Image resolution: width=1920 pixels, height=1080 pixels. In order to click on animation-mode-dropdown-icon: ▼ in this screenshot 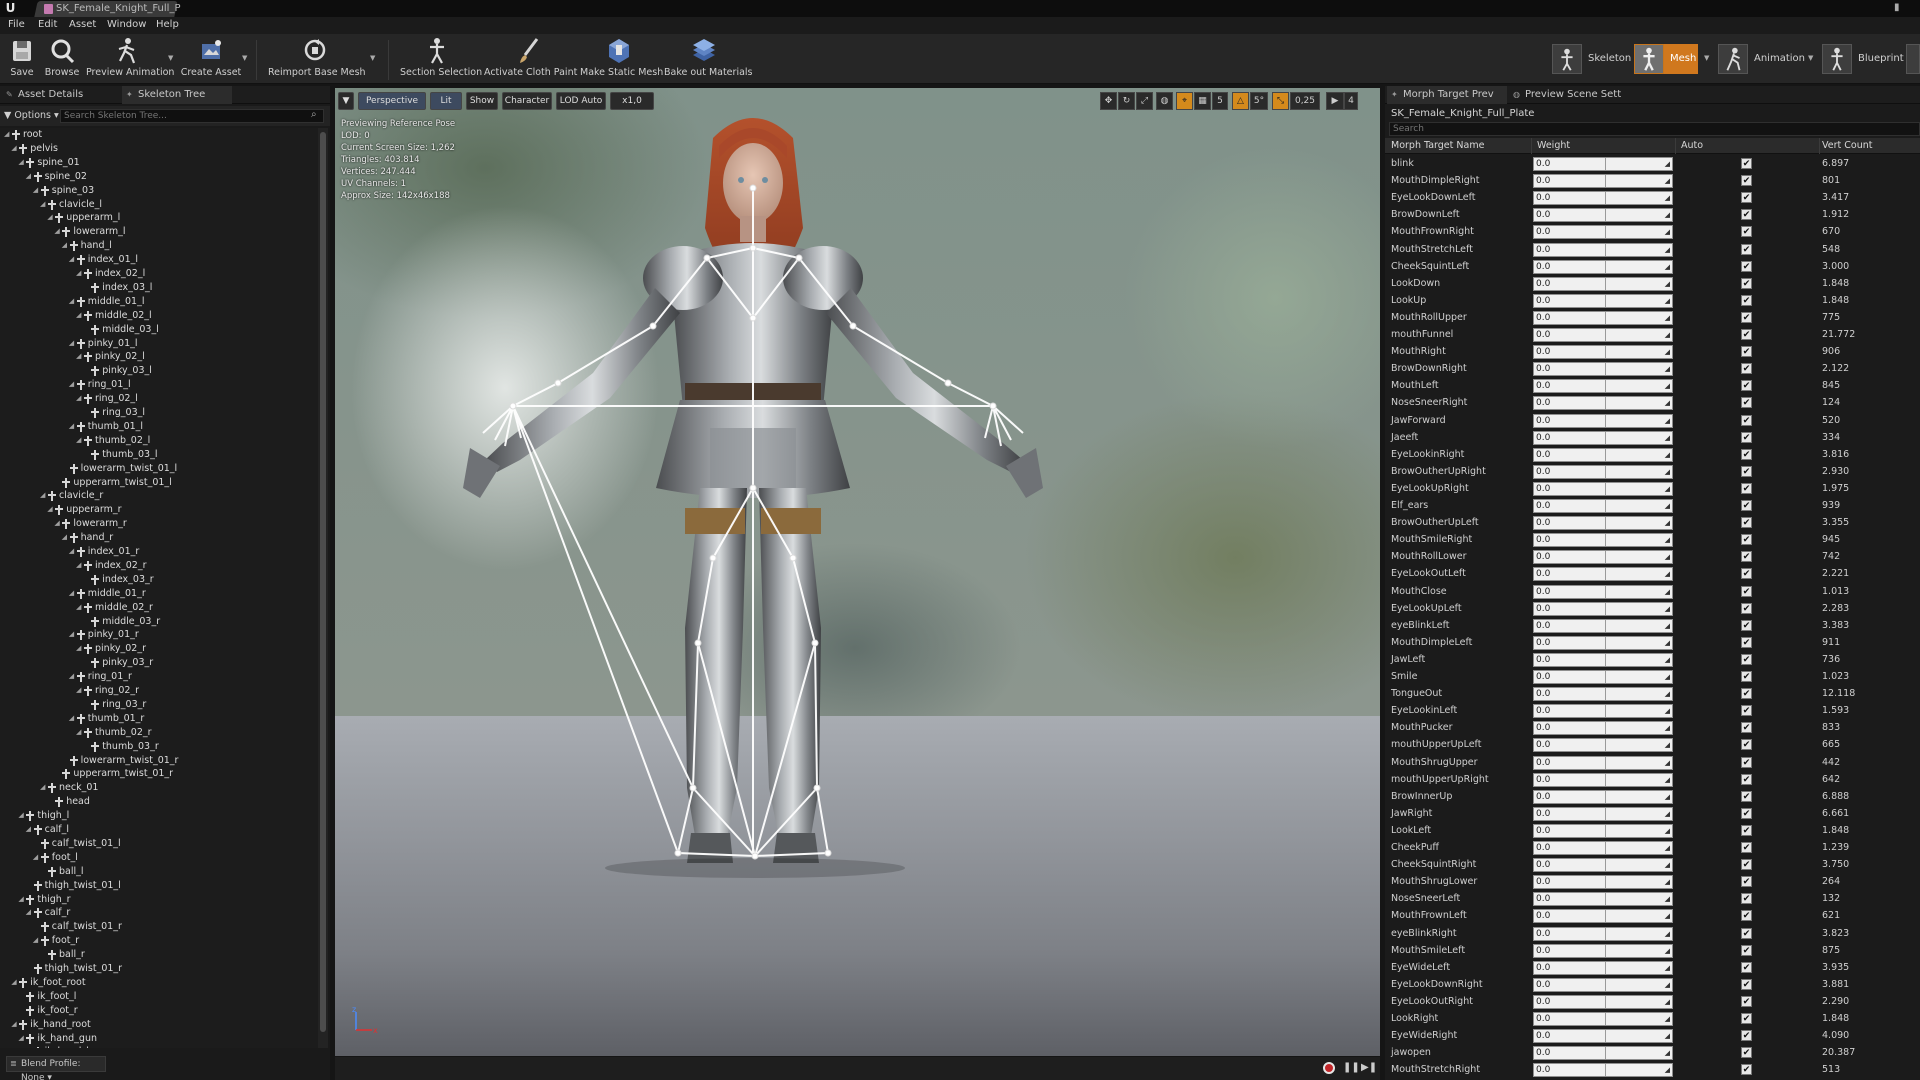, I will do `click(1810, 58)`.